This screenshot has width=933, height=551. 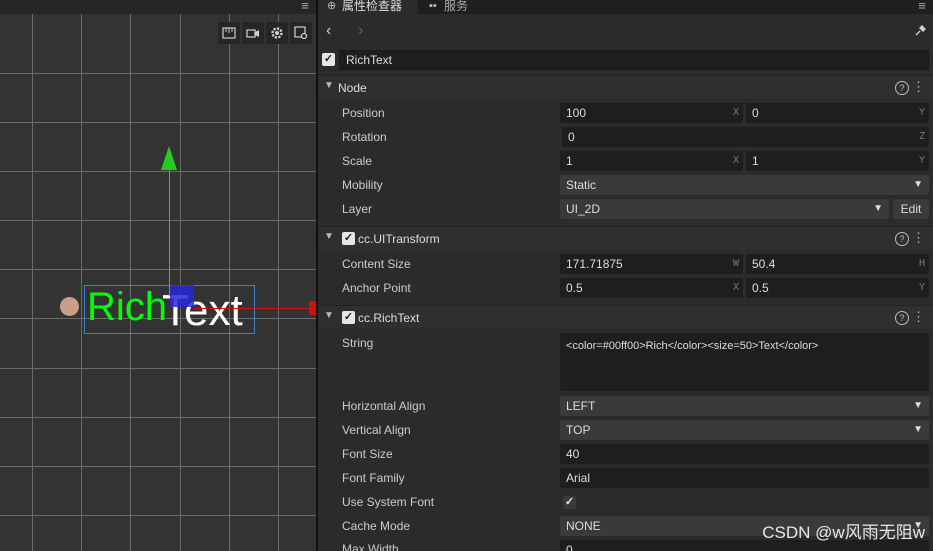 What do you see at coordinates (373, 478) in the screenshot?
I see `font-family-label: Font Family` at bounding box center [373, 478].